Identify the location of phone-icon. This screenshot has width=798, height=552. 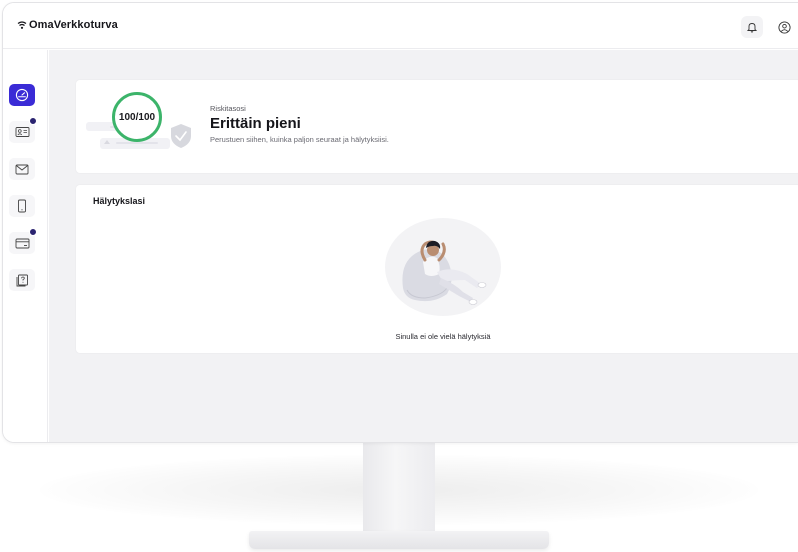
(22, 206).